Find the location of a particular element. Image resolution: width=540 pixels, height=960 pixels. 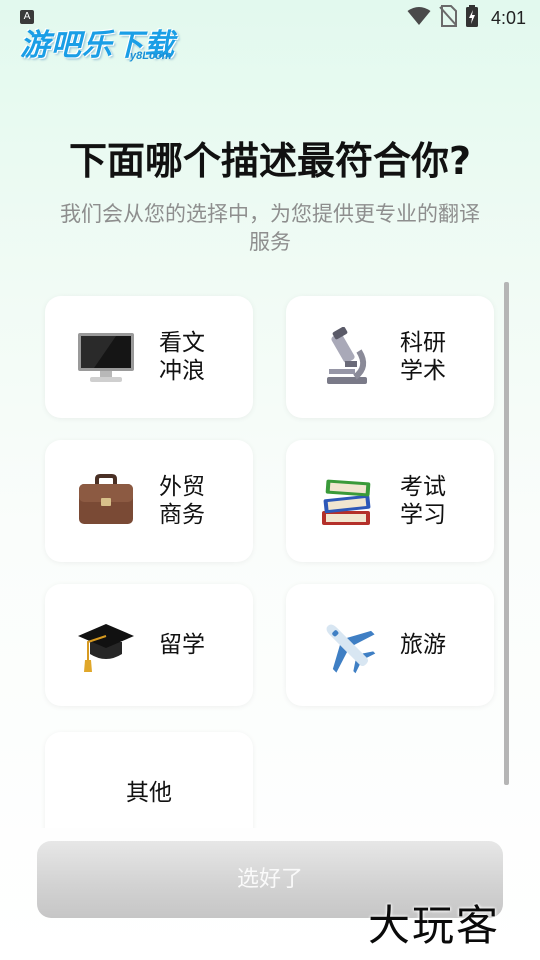

option-card-exam: 考试 学习 is located at coordinates (390, 501).